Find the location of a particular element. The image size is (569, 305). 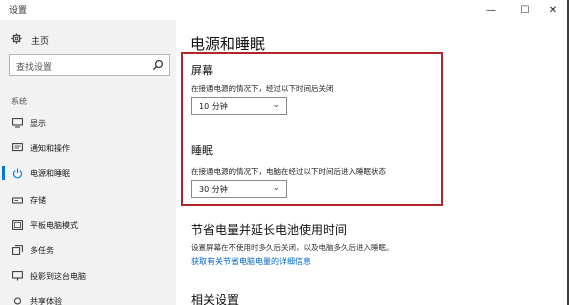

search-box is located at coordinates (89, 66).